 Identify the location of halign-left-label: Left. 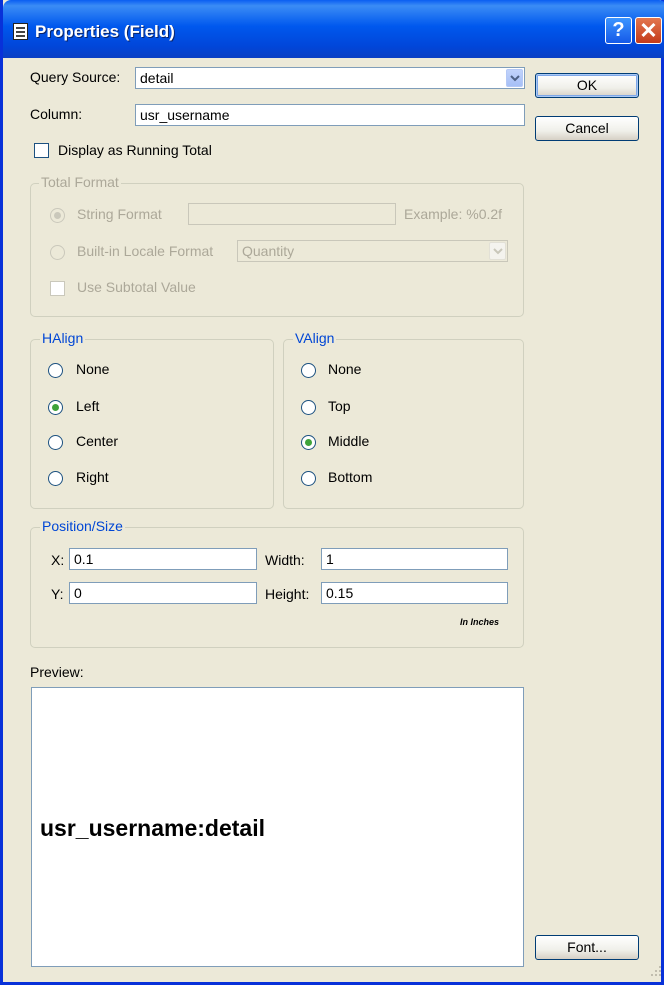
(87, 406).